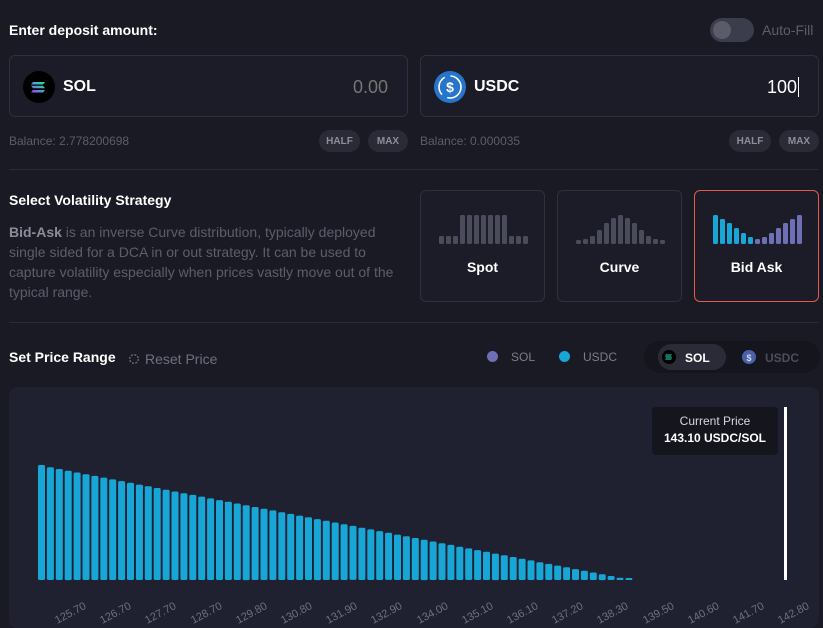  Describe the element at coordinates (523, 613) in the screenshot. I see `x-tick-label: 136.10` at that location.